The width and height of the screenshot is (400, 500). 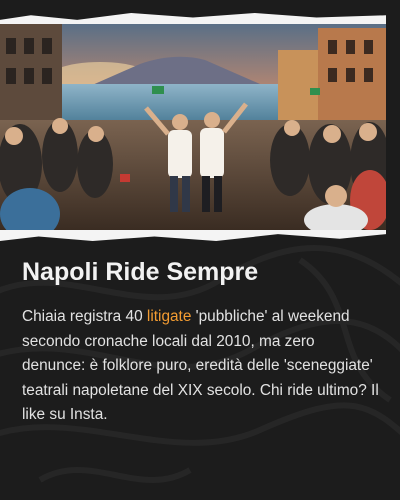 What do you see at coordinates (169, 316) in the screenshot?
I see `highlighted-keyword: litigate` at bounding box center [169, 316].